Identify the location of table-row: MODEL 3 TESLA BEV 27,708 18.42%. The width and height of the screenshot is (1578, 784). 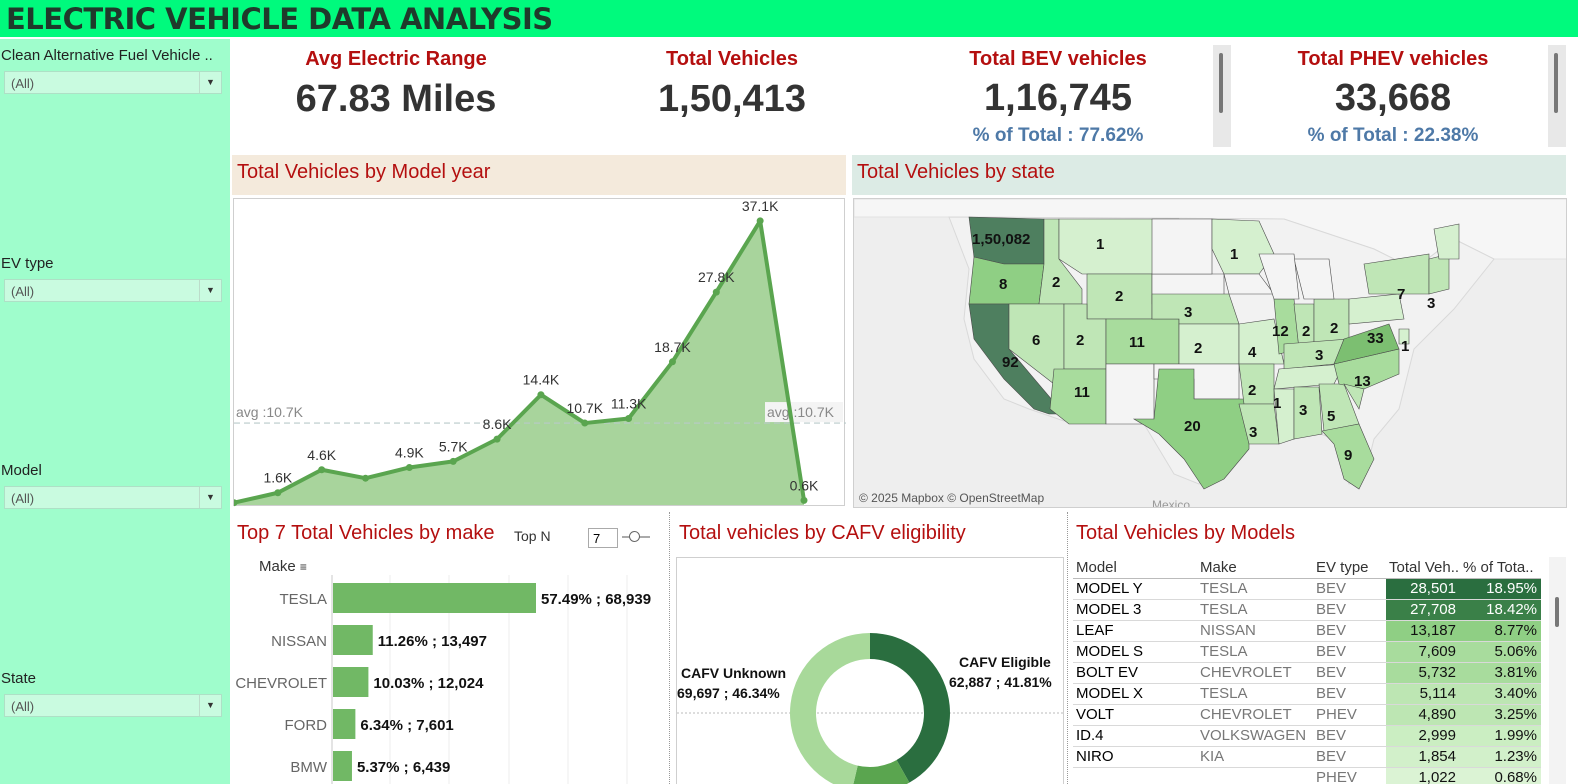
(1307, 610).